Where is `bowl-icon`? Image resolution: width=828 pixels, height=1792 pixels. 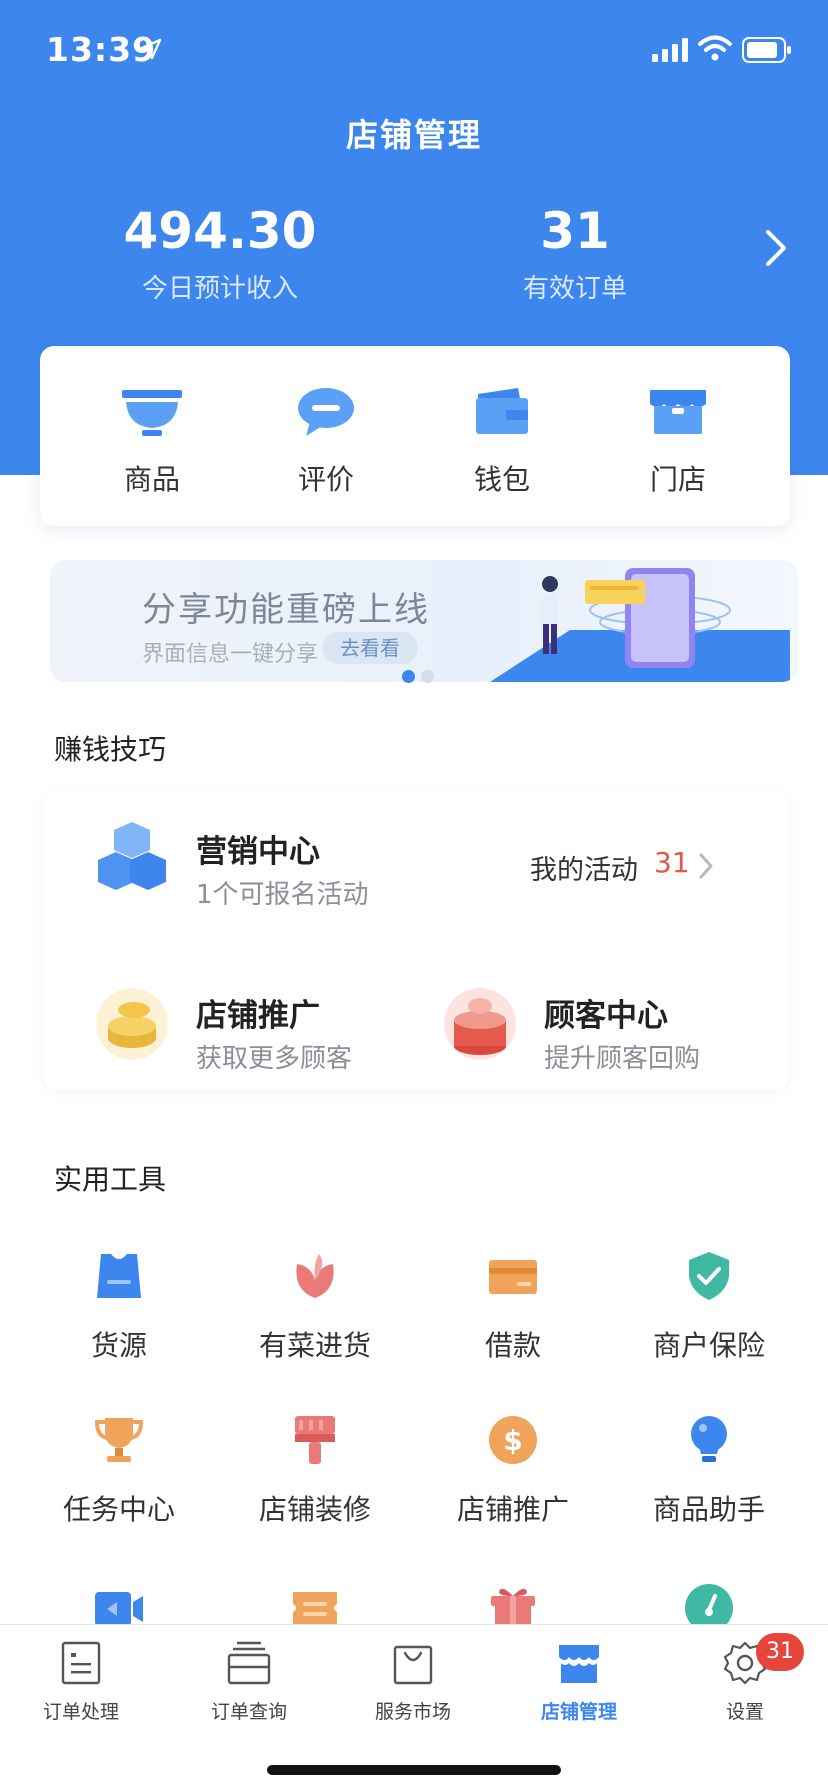 bowl-icon is located at coordinates (152, 413).